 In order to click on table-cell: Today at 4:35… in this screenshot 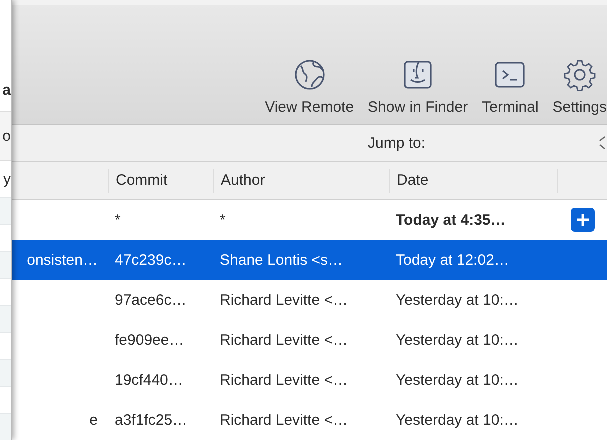, I will do `click(451, 220)`.